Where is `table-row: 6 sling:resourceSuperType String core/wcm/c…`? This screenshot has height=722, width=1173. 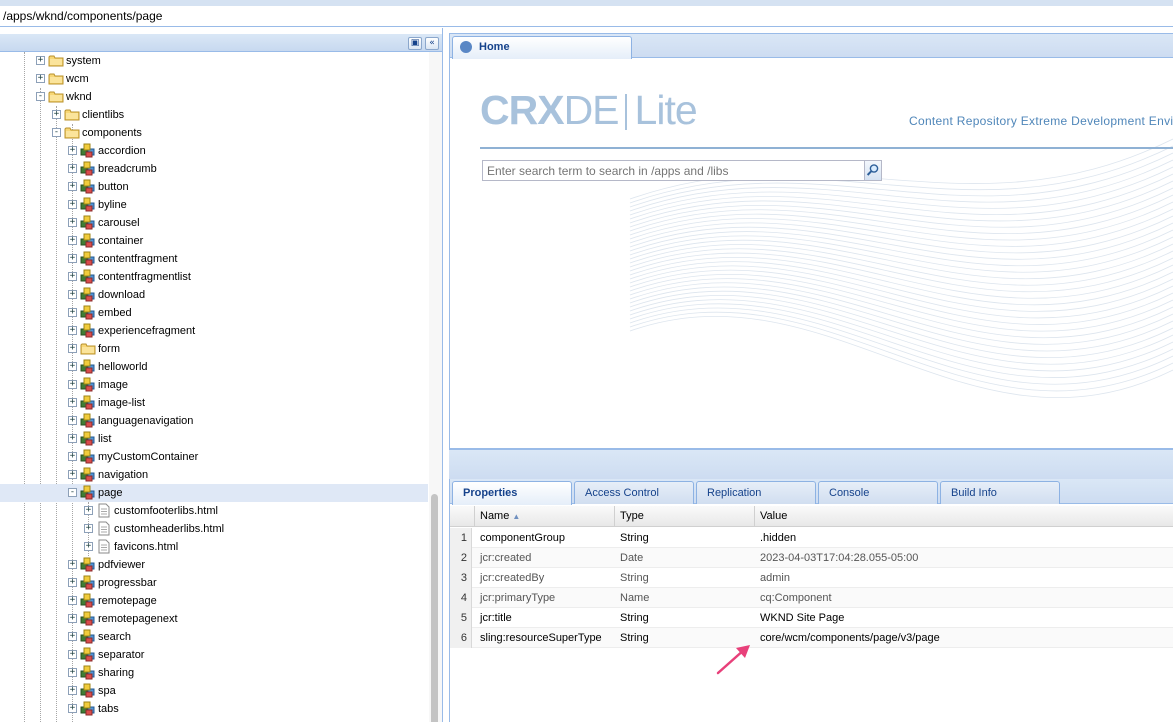 table-row: 6 sling:resourceSuperType String core/wcm/c… is located at coordinates (811, 638).